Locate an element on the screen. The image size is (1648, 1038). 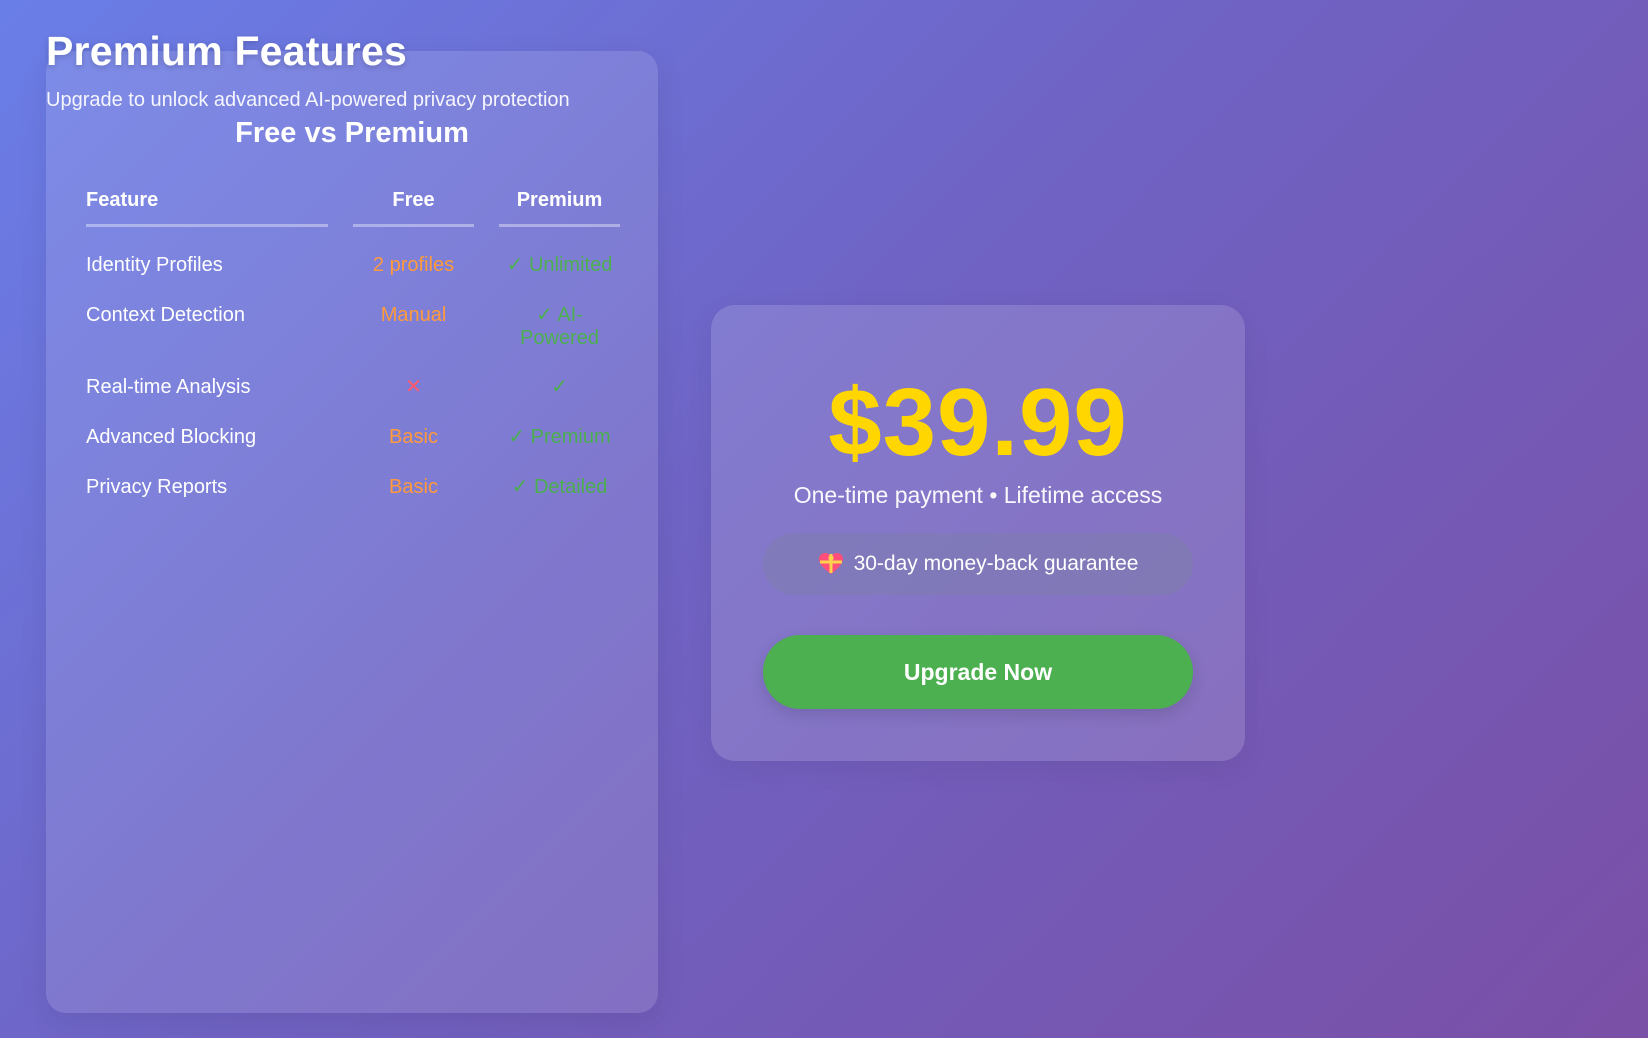
table-row: Advanced Blocking Basic ✓ Premium is located at coordinates (353, 451).